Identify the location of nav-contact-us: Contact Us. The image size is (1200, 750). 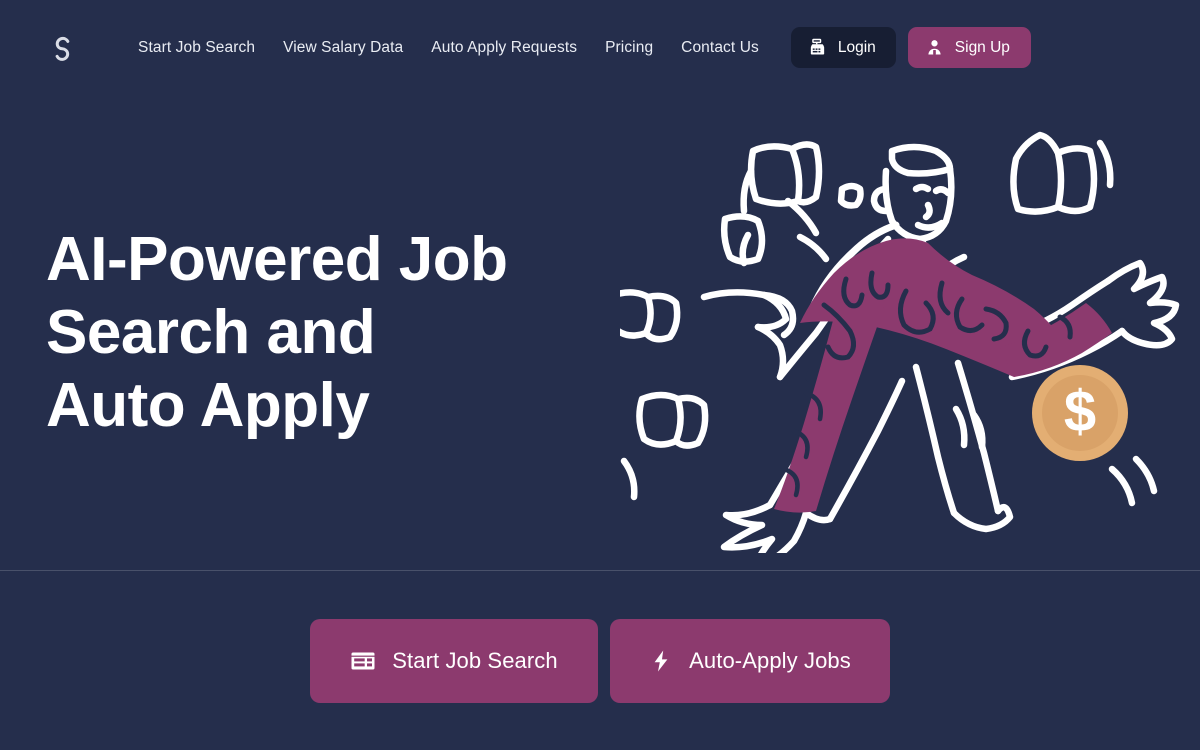
(720, 48).